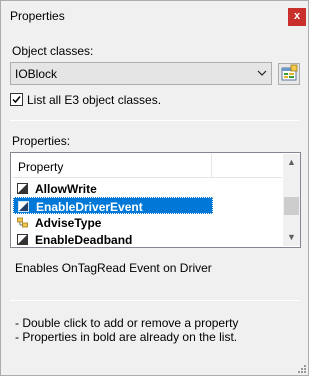 This screenshot has height=376, width=320. I want to click on resize-grip-icon, so click(302, 369).